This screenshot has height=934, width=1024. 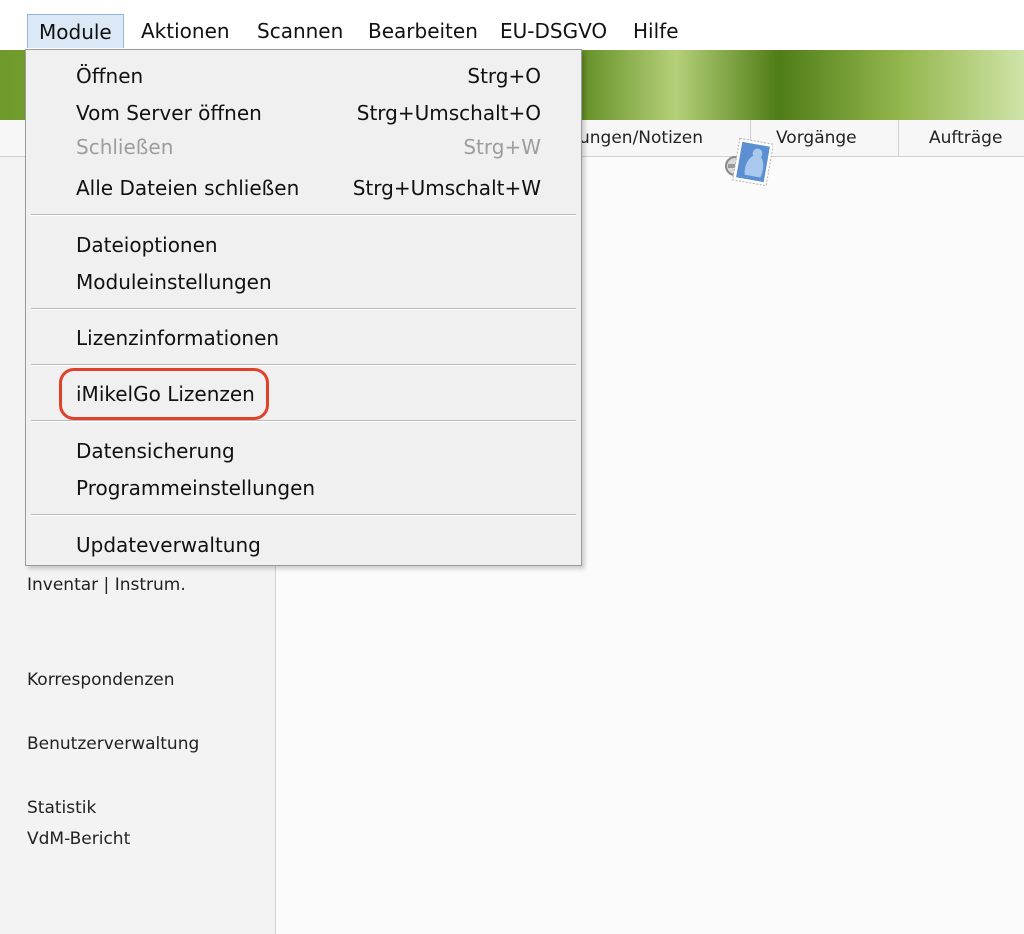 What do you see at coordinates (169, 113) in the screenshot?
I see `menu-item-label: Vom Server öffnen` at bounding box center [169, 113].